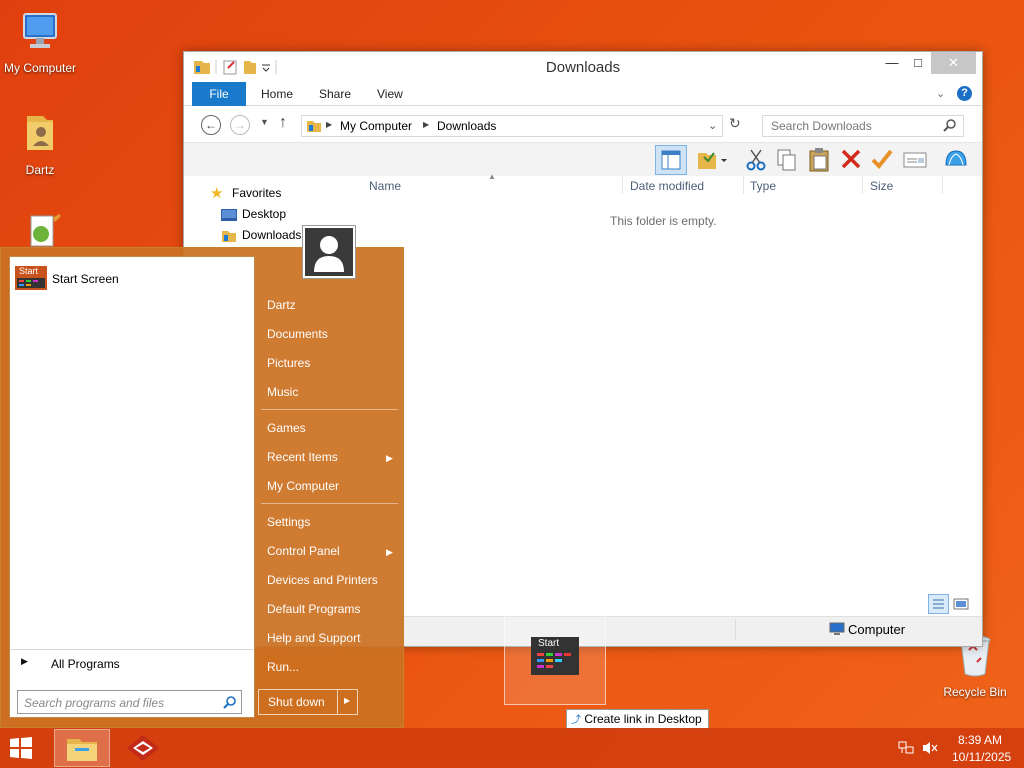 Image resolution: width=1024 pixels, height=768 pixels. I want to click on user-folder-icon, so click(40, 134).